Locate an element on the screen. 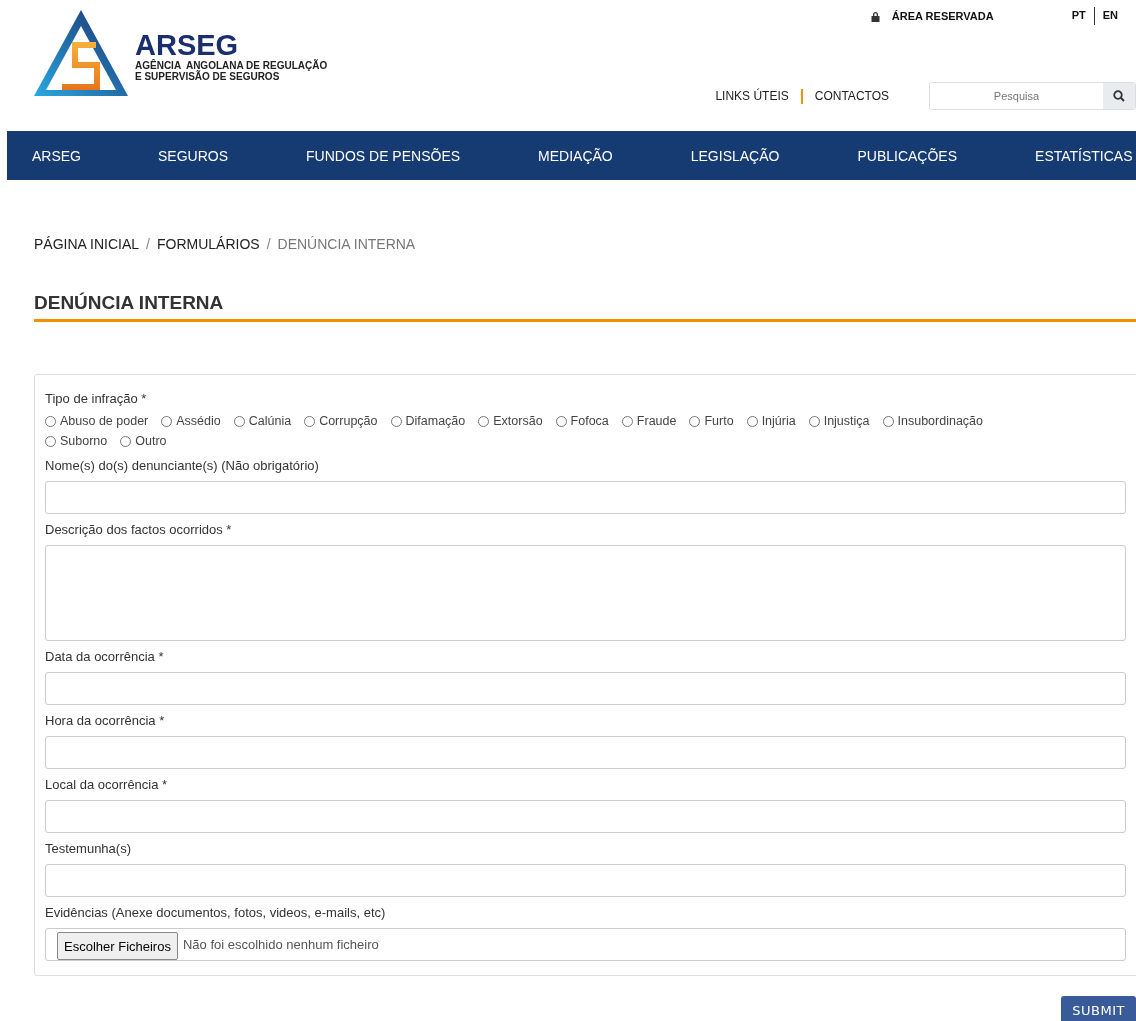 The height and width of the screenshot is (1021, 1136). nav-item: LEGISLAÇÃO is located at coordinates (735, 155).